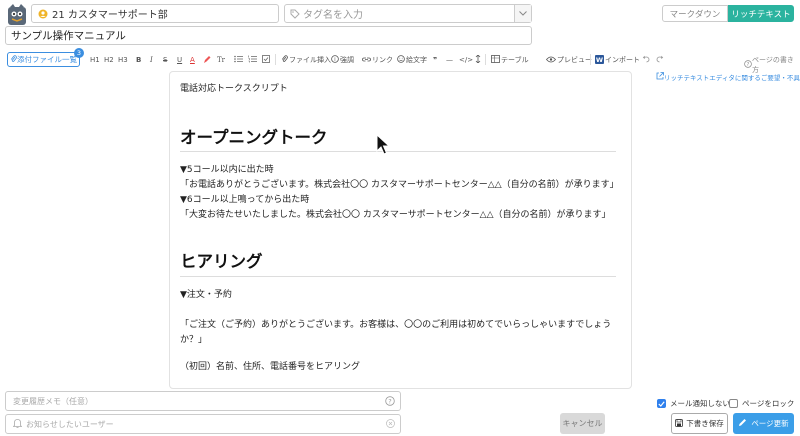 The image size is (800, 436). What do you see at coordinates (43, 14) in the screenshot?
I see `group-icon` at bounding box center [43, 14].